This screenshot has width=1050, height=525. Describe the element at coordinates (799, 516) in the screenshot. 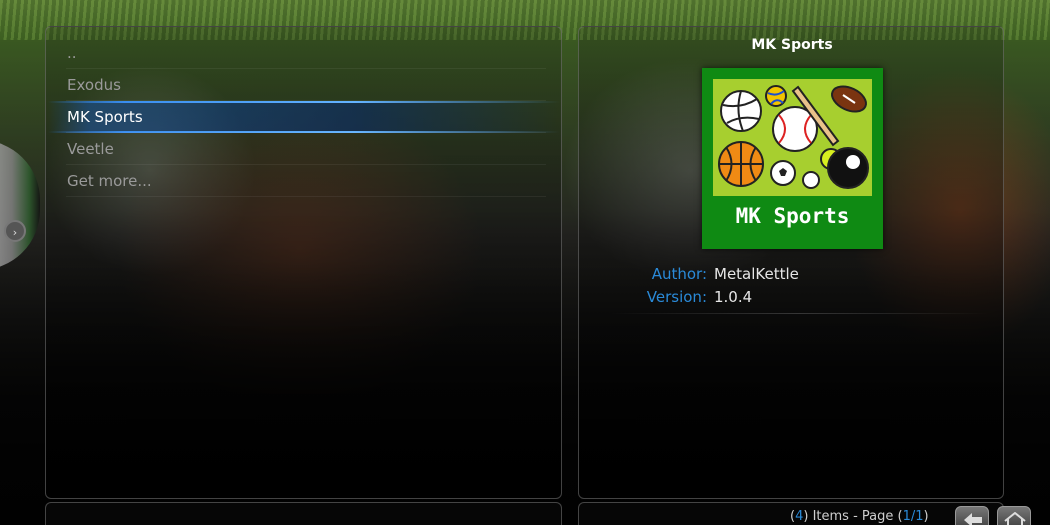

I see `item-count: 4` at that location.